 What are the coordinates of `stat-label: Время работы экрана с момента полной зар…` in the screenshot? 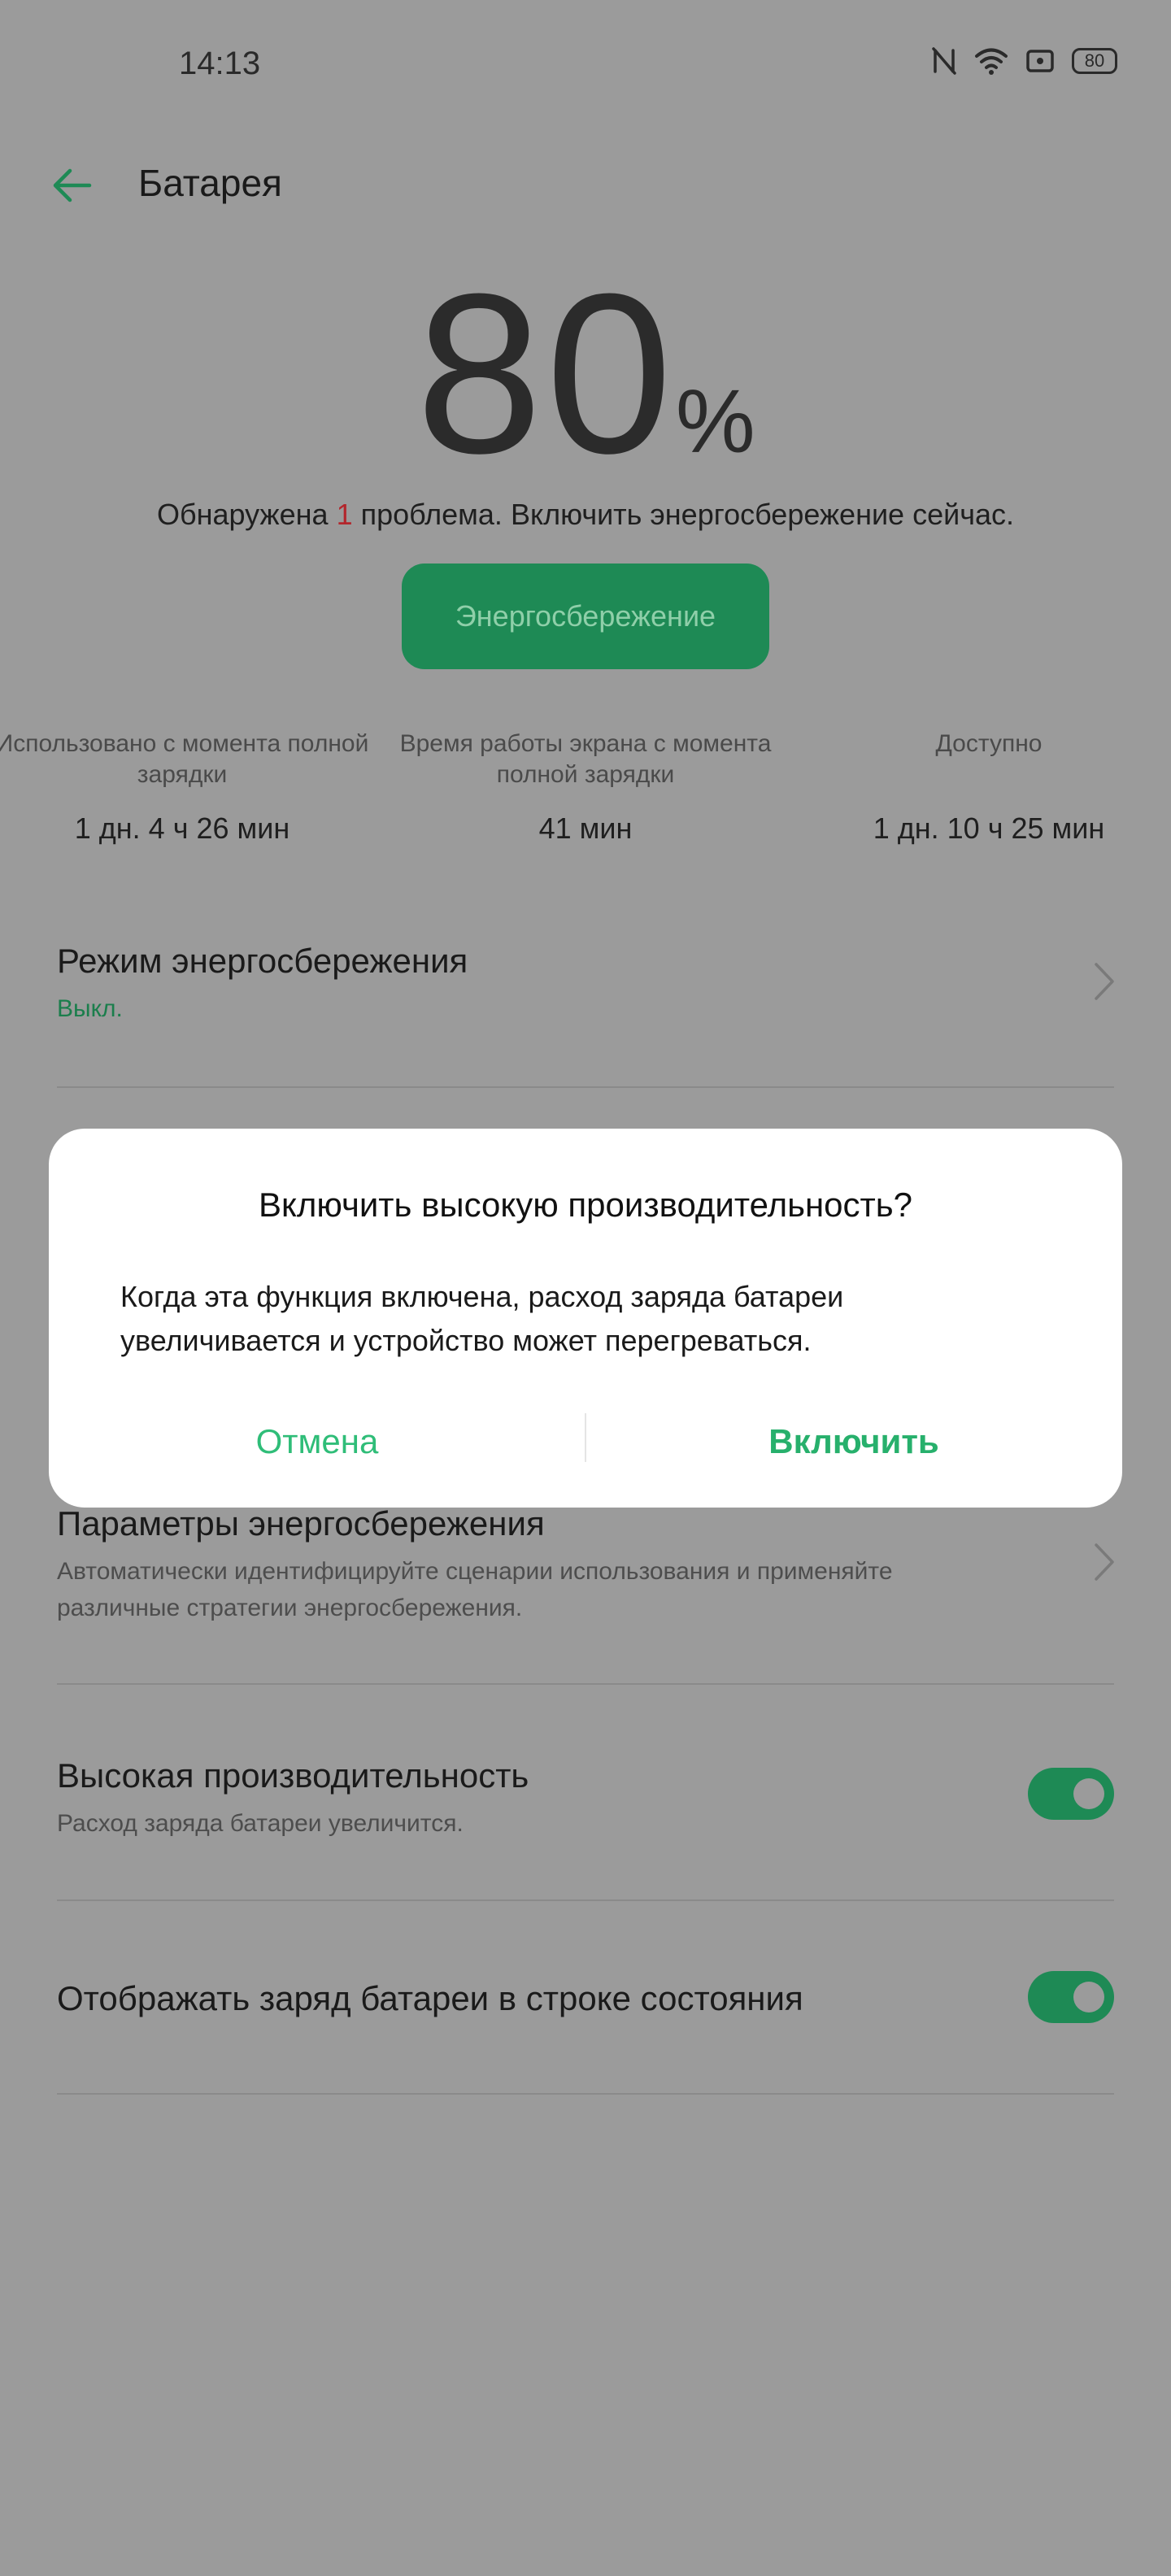 It's located at (585, 759).